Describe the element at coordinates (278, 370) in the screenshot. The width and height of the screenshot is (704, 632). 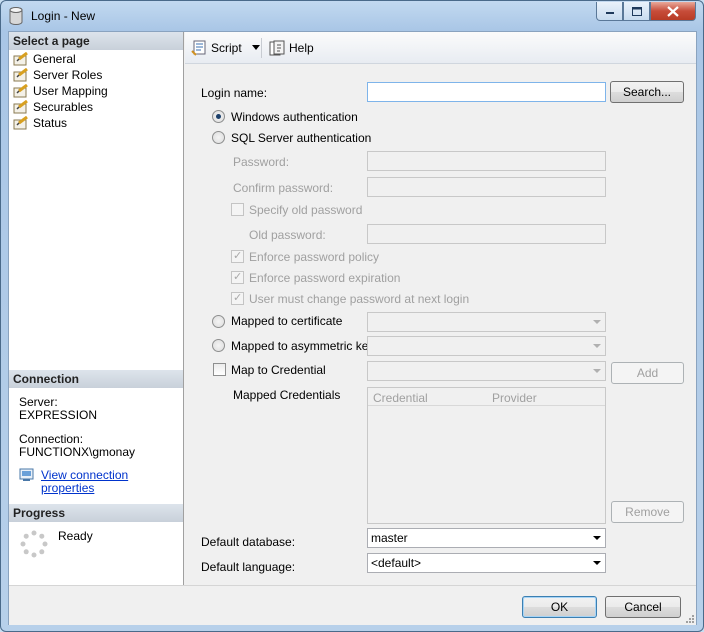
I see `map-credential-label: Map to Credential` at that location.